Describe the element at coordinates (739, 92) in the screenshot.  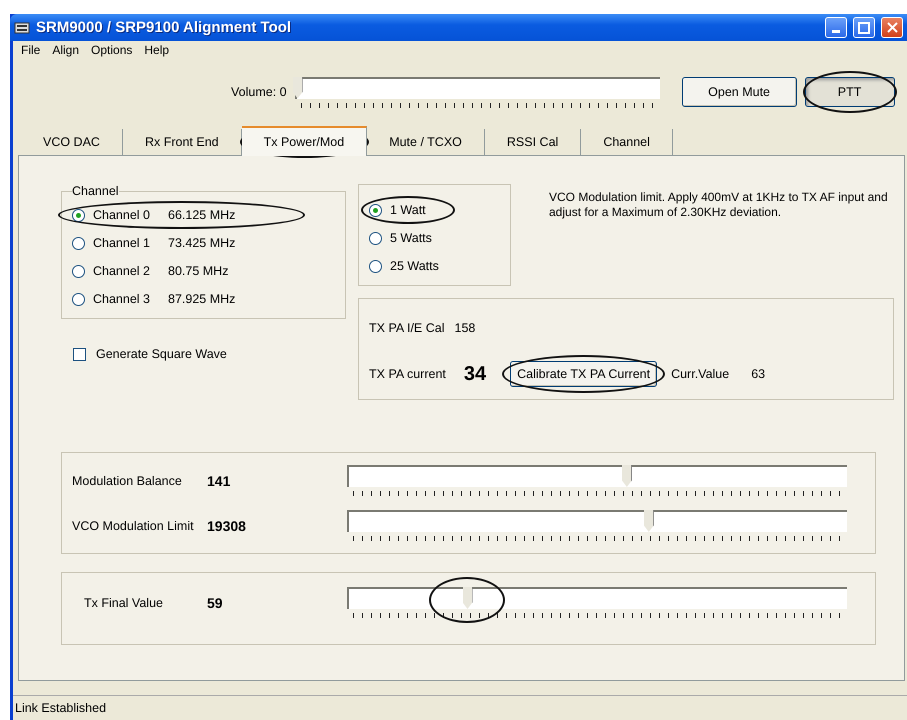
I see `toolbar-button: Open Mute` at that location.